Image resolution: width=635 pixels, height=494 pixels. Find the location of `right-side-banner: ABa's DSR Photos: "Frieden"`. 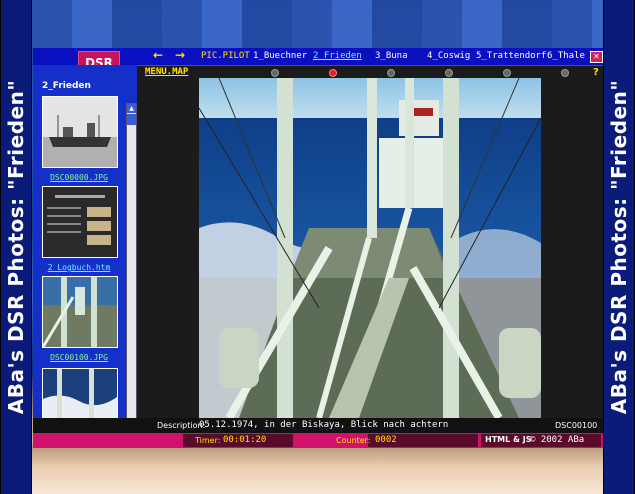

right-side-banner: ABa's DSR Photos: "Frieden" is located at coordinates (619, 247).